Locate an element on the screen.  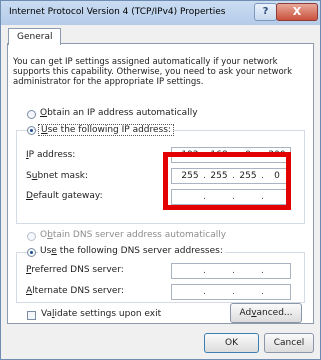
obtain-ip-auto-radio is located at coordinates (31, 114).